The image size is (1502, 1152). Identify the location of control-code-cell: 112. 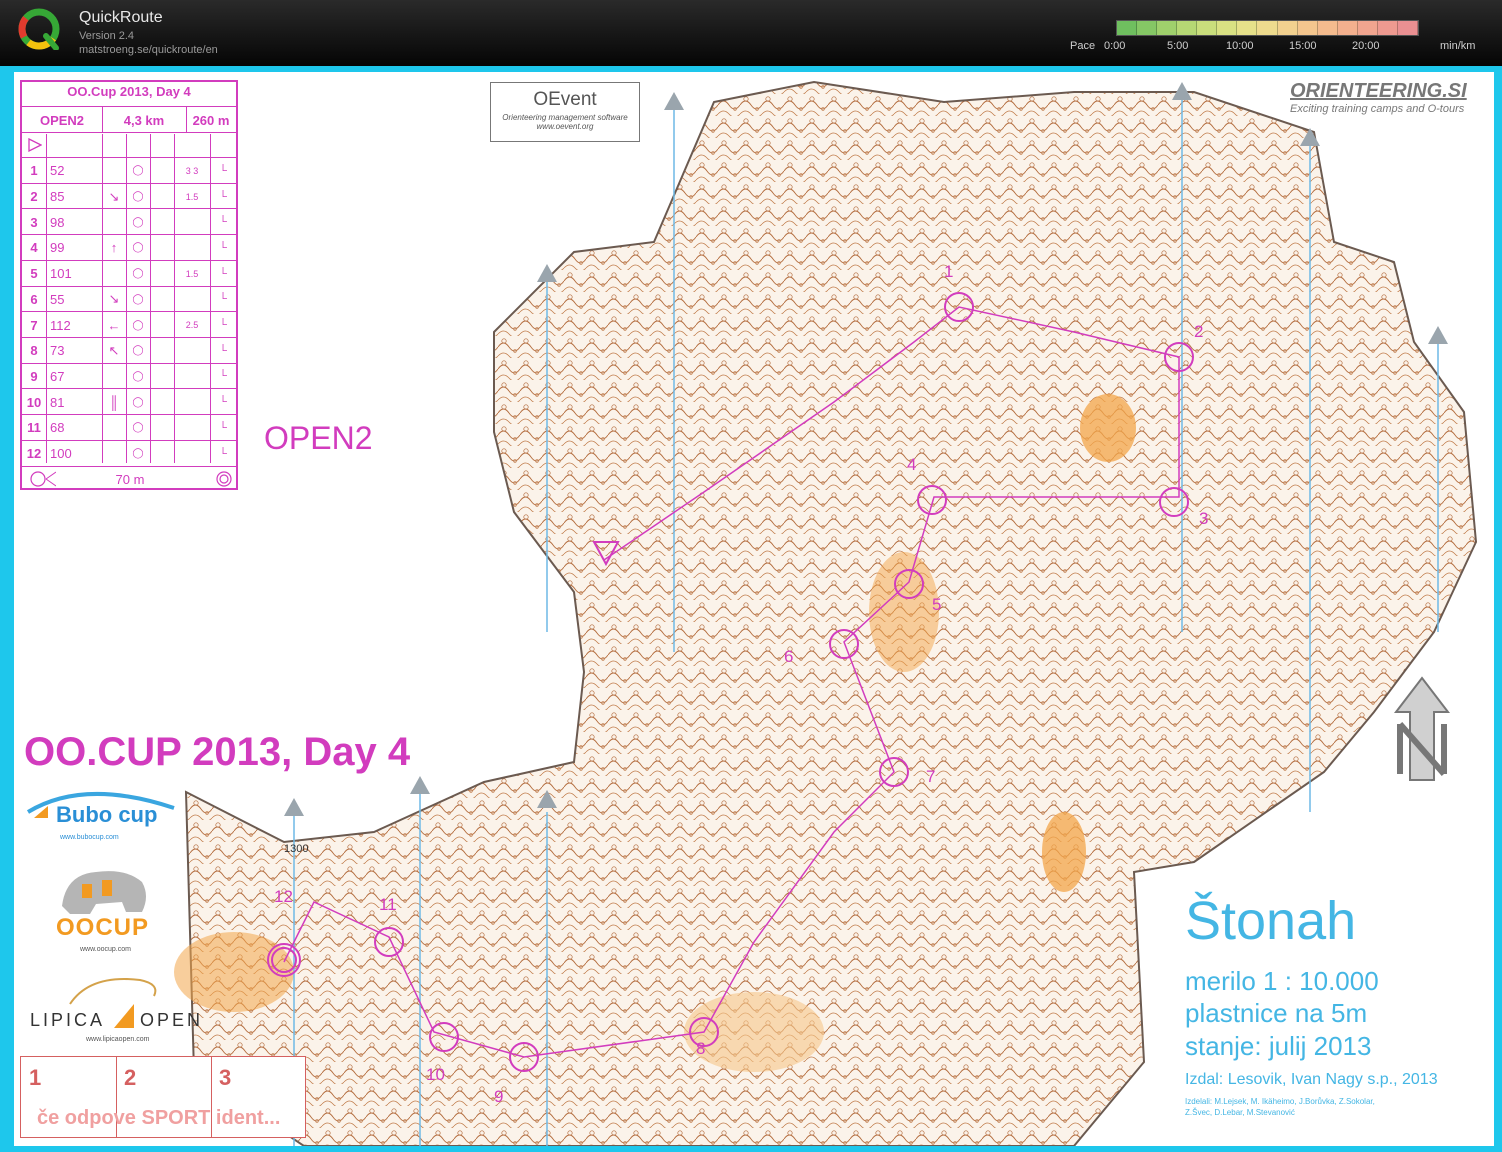
(60, 325).